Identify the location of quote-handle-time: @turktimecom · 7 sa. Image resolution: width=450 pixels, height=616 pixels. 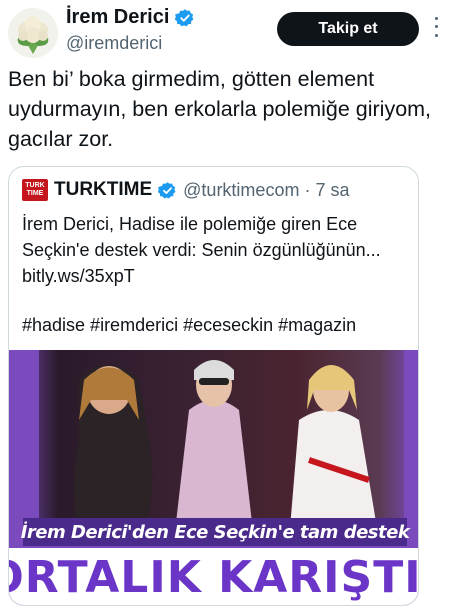
(266, 189).